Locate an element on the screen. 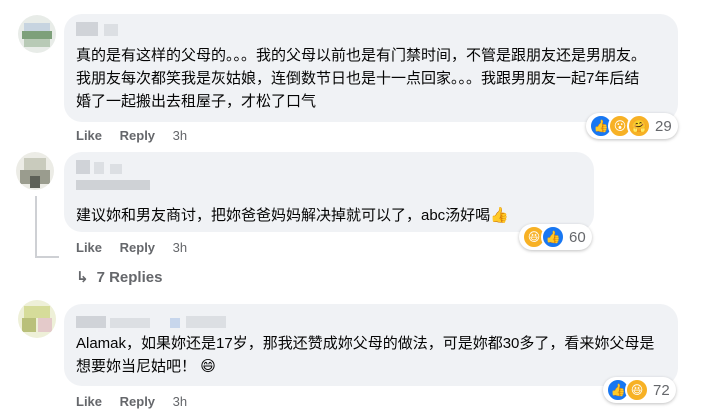  thread-line-curve is located at coordinates (47, 257).